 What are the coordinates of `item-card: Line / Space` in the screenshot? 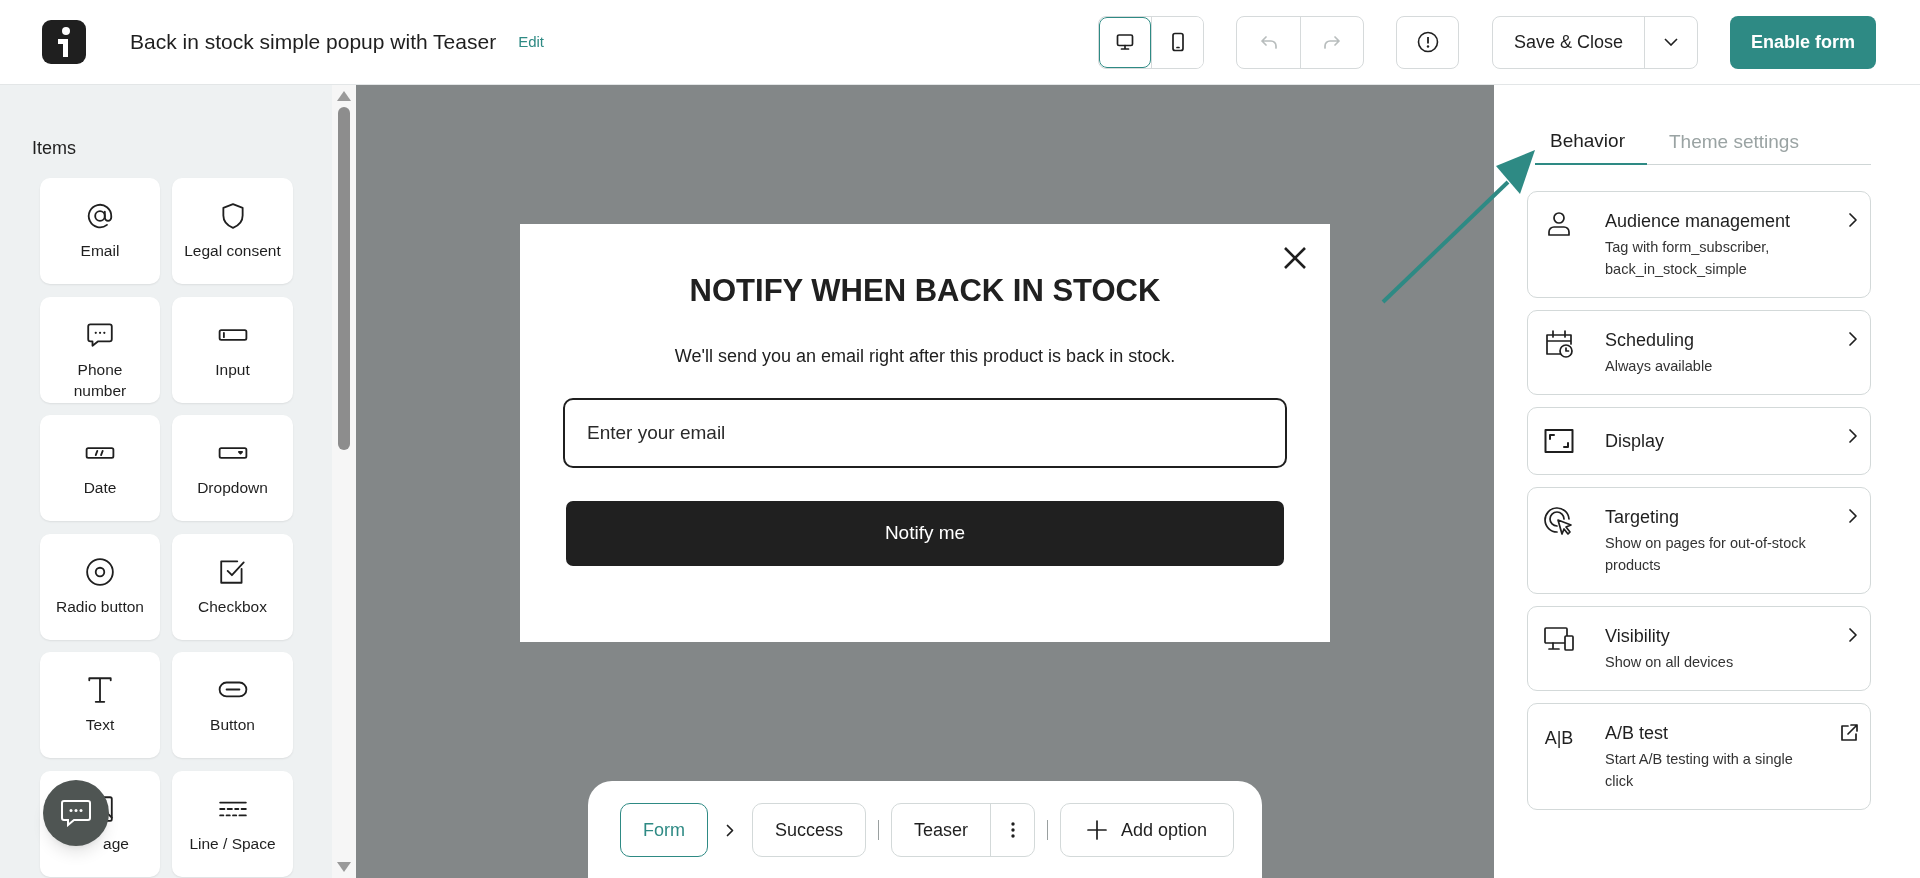 It's located at (232, 823).